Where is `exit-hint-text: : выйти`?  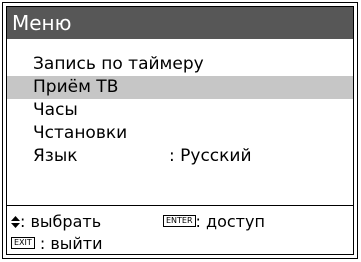
exit-hint-text: : выйти is located at coordinates (68, 243).